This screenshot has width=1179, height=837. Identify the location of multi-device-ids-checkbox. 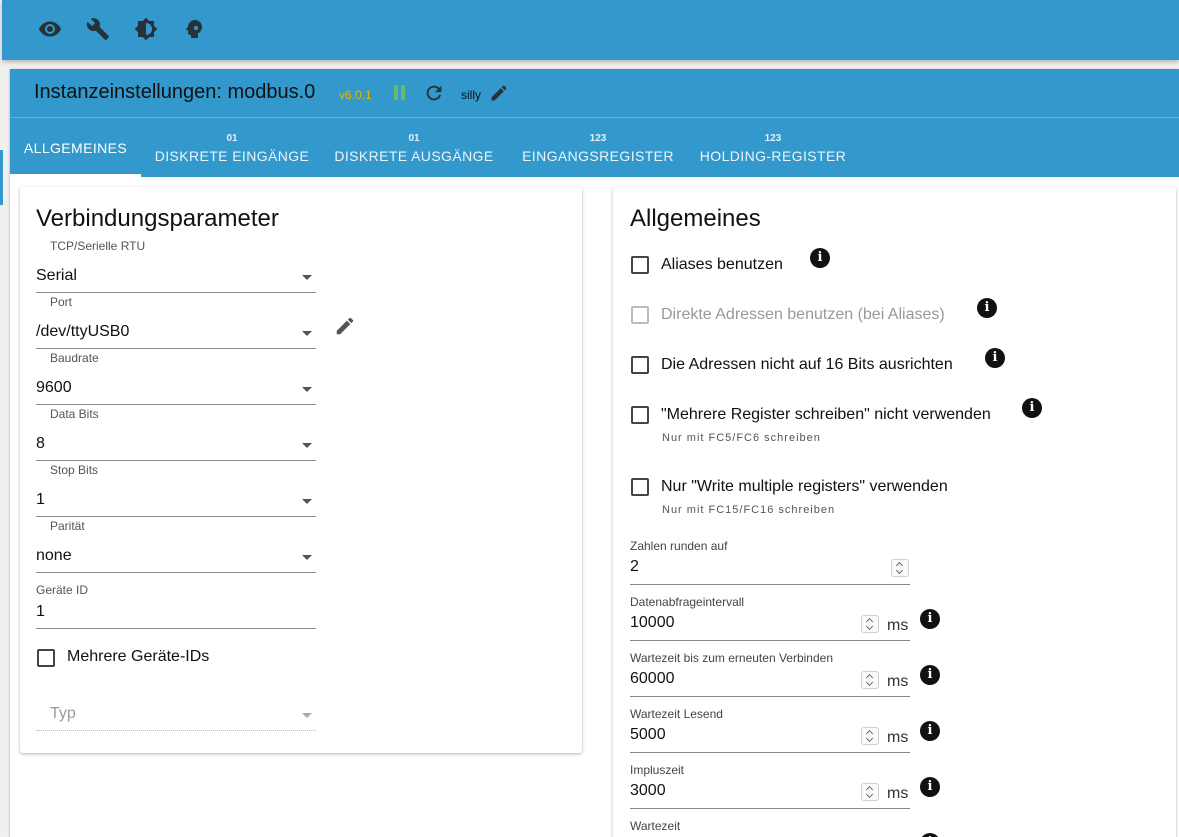
(46, 658).